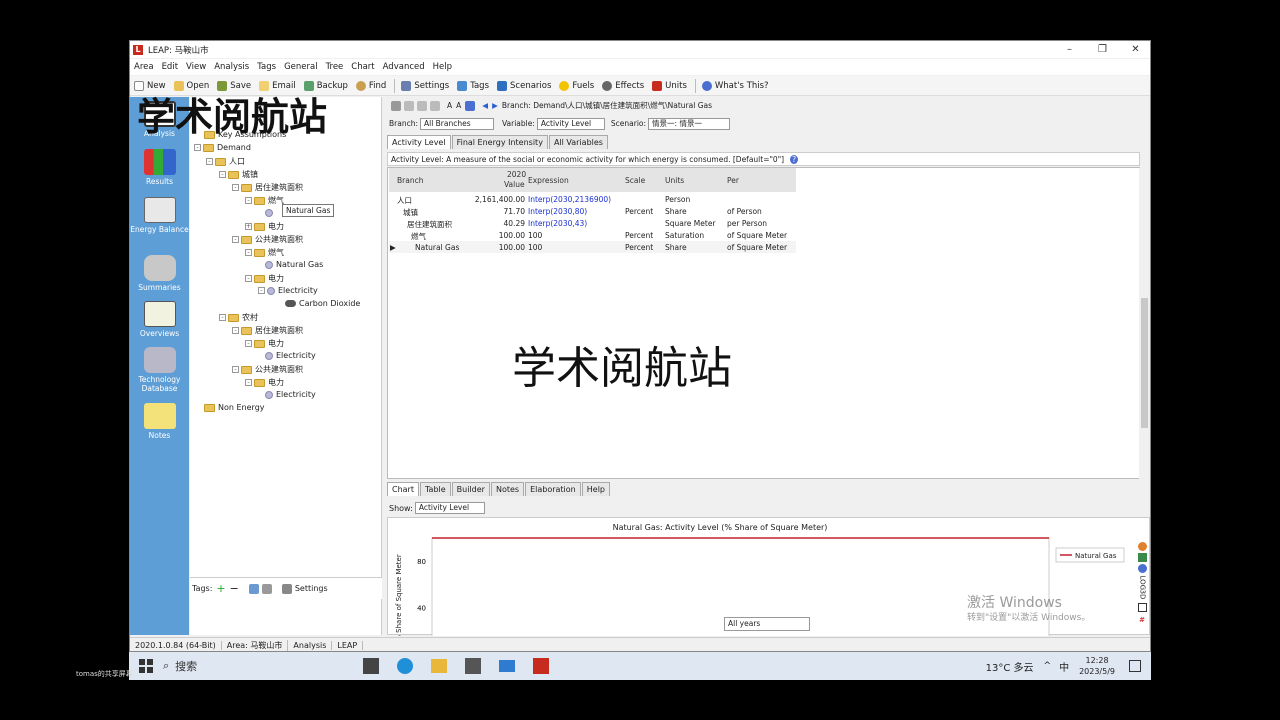 This screenshot has height=720, width=1280. I want to click on calc-icon, so click(435, 105).